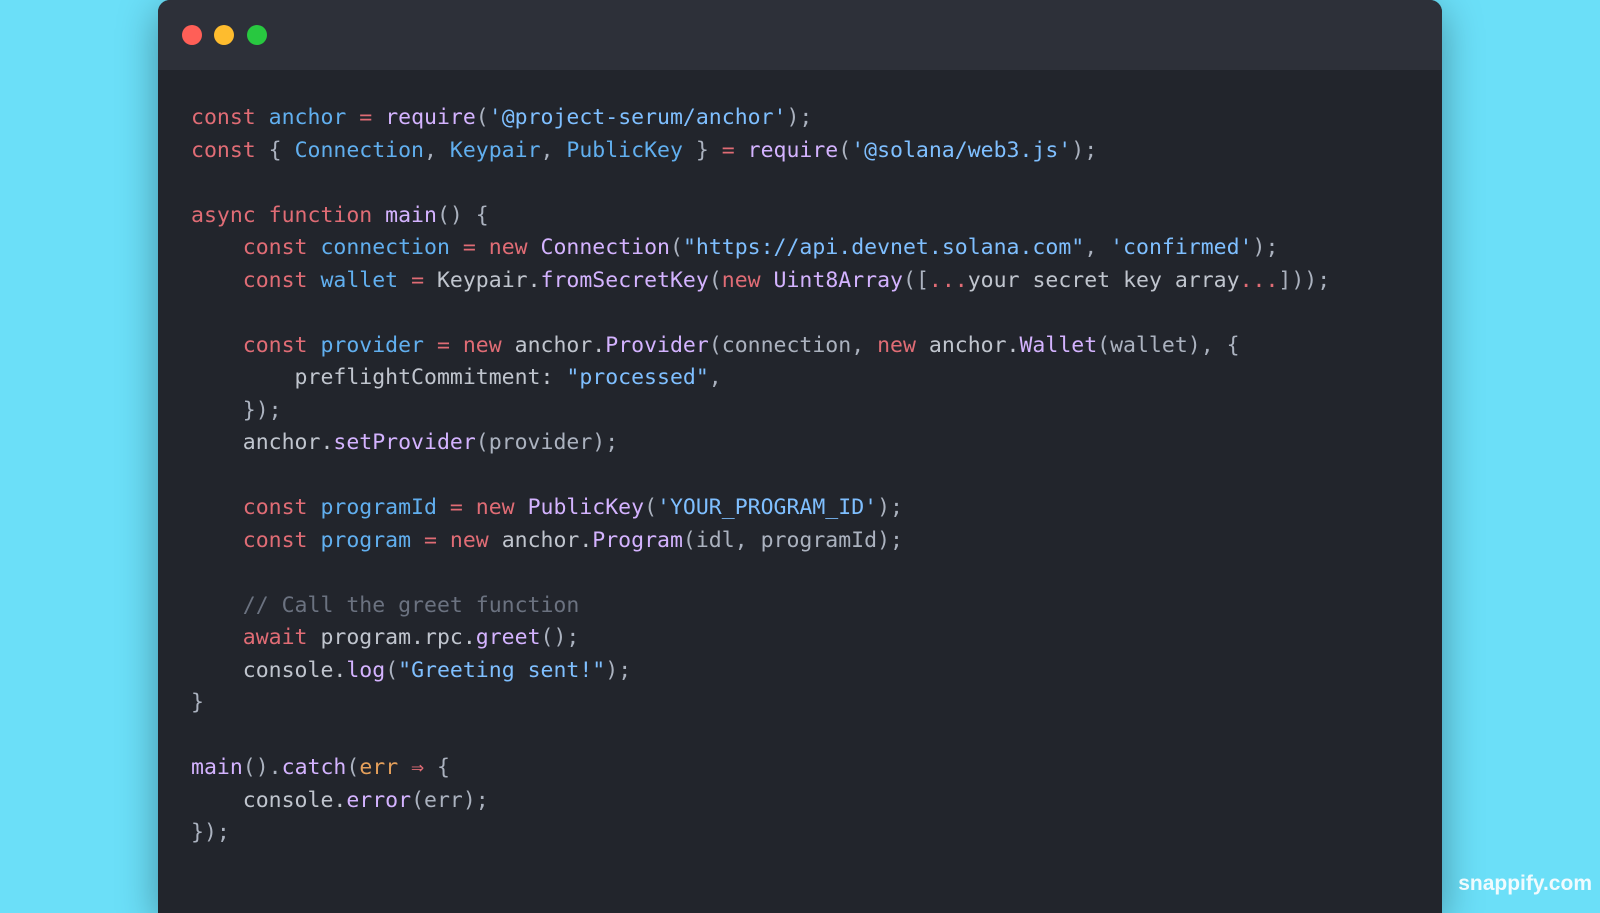 The height and width of the screenshot is (913, 1600). Describe the element at coordinates (378, 507) in the screenshot. I see `code-token: programId` at that location.